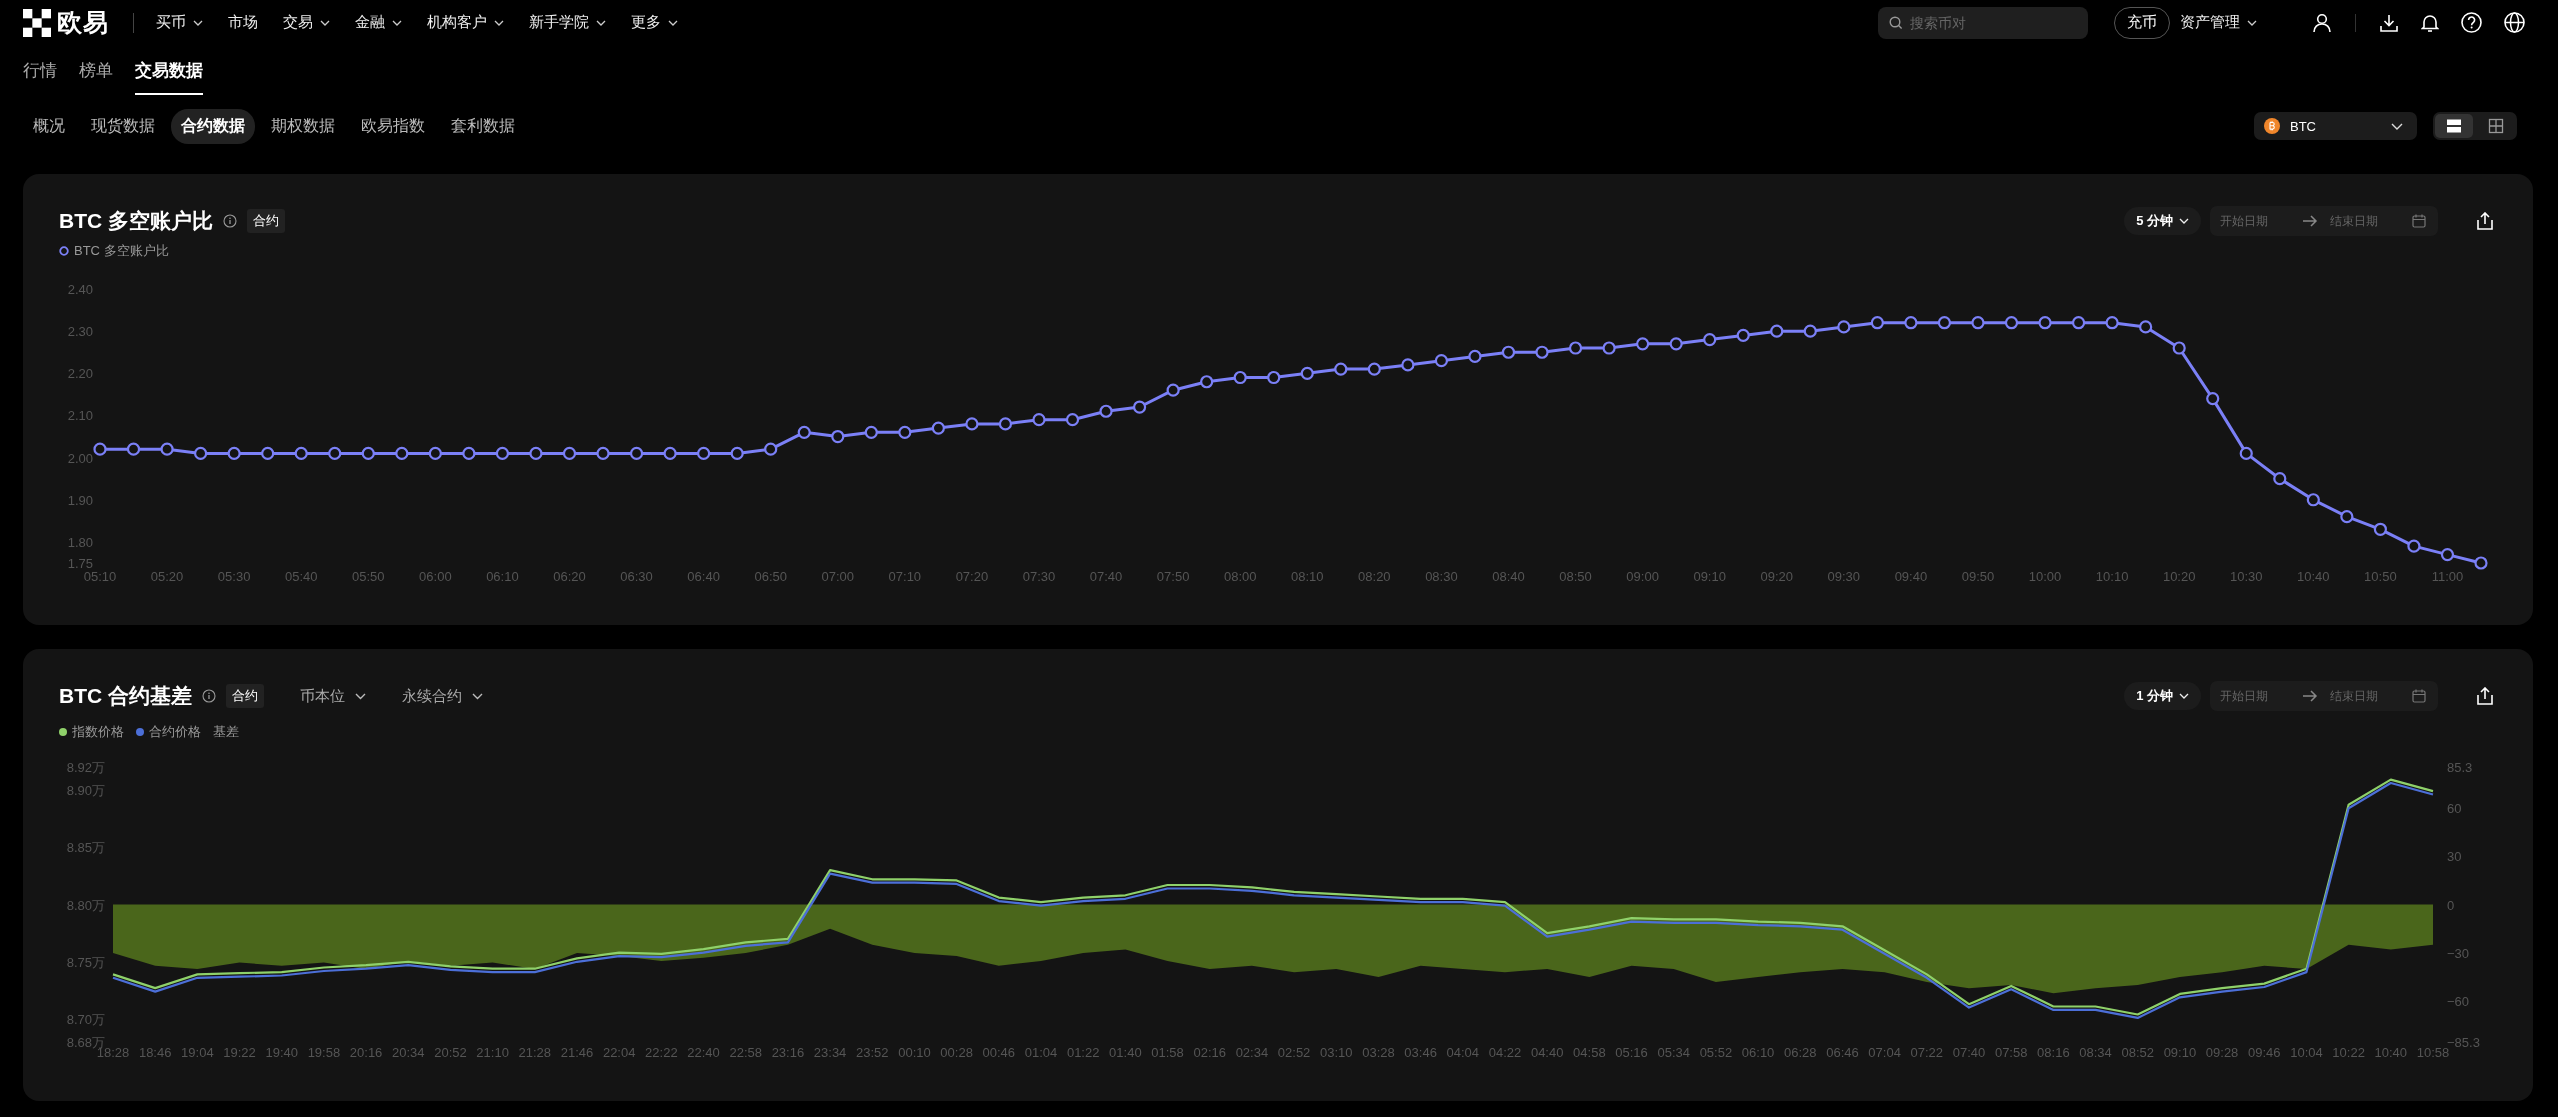  Describe the element at coordinates (2303, 126) in the screenshot. I see `coin-name: BTC` at that location.